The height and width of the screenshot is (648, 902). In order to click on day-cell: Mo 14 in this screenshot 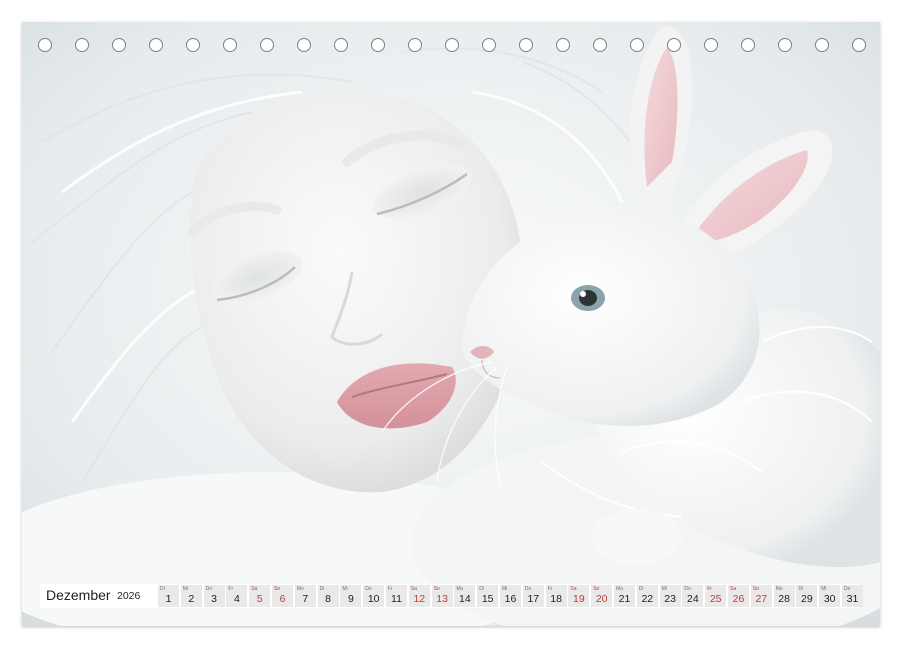, I will do `click(465, 596)`.